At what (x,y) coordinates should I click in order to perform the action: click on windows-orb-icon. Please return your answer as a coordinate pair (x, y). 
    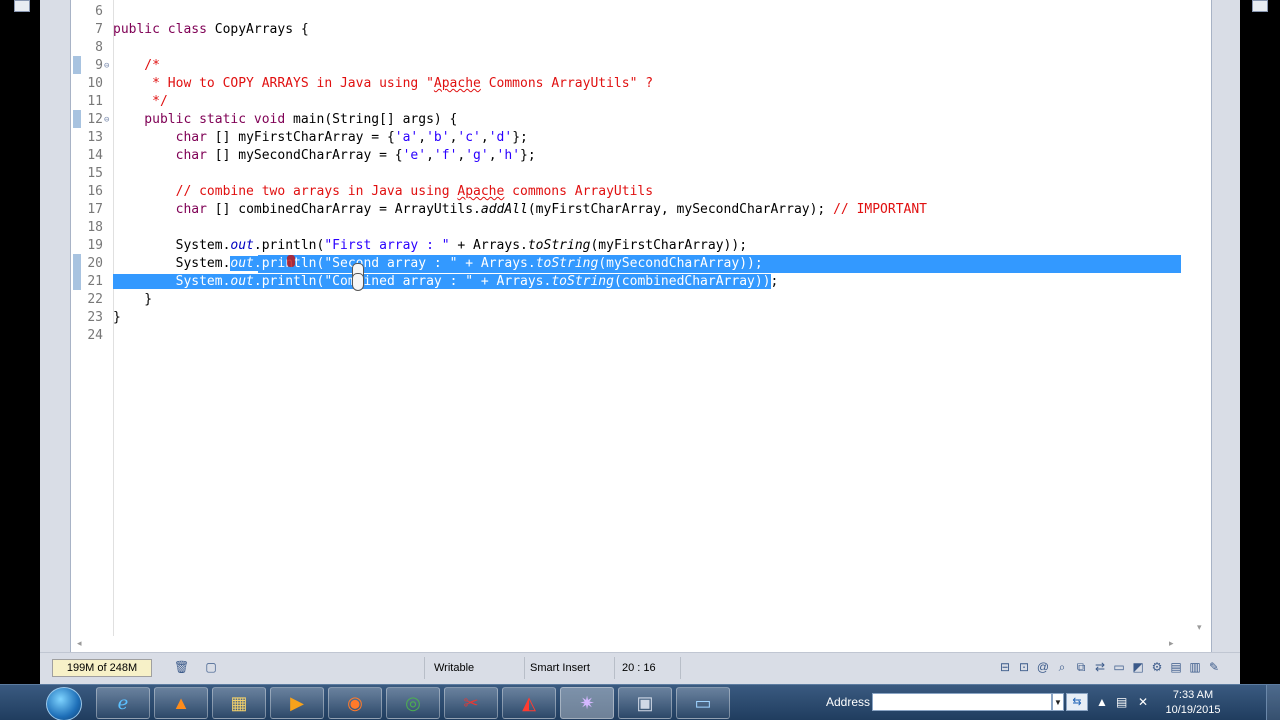
    Looking at the image, I should click on (64, 703).